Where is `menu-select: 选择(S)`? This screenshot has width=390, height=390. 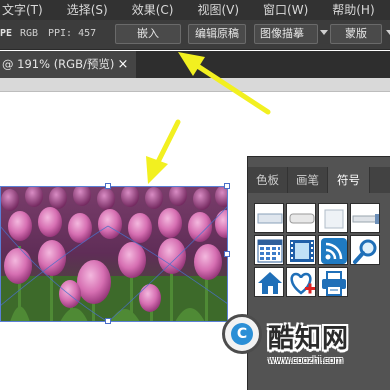 menu-select: 选择(S) is located at coordinates (87, 10).